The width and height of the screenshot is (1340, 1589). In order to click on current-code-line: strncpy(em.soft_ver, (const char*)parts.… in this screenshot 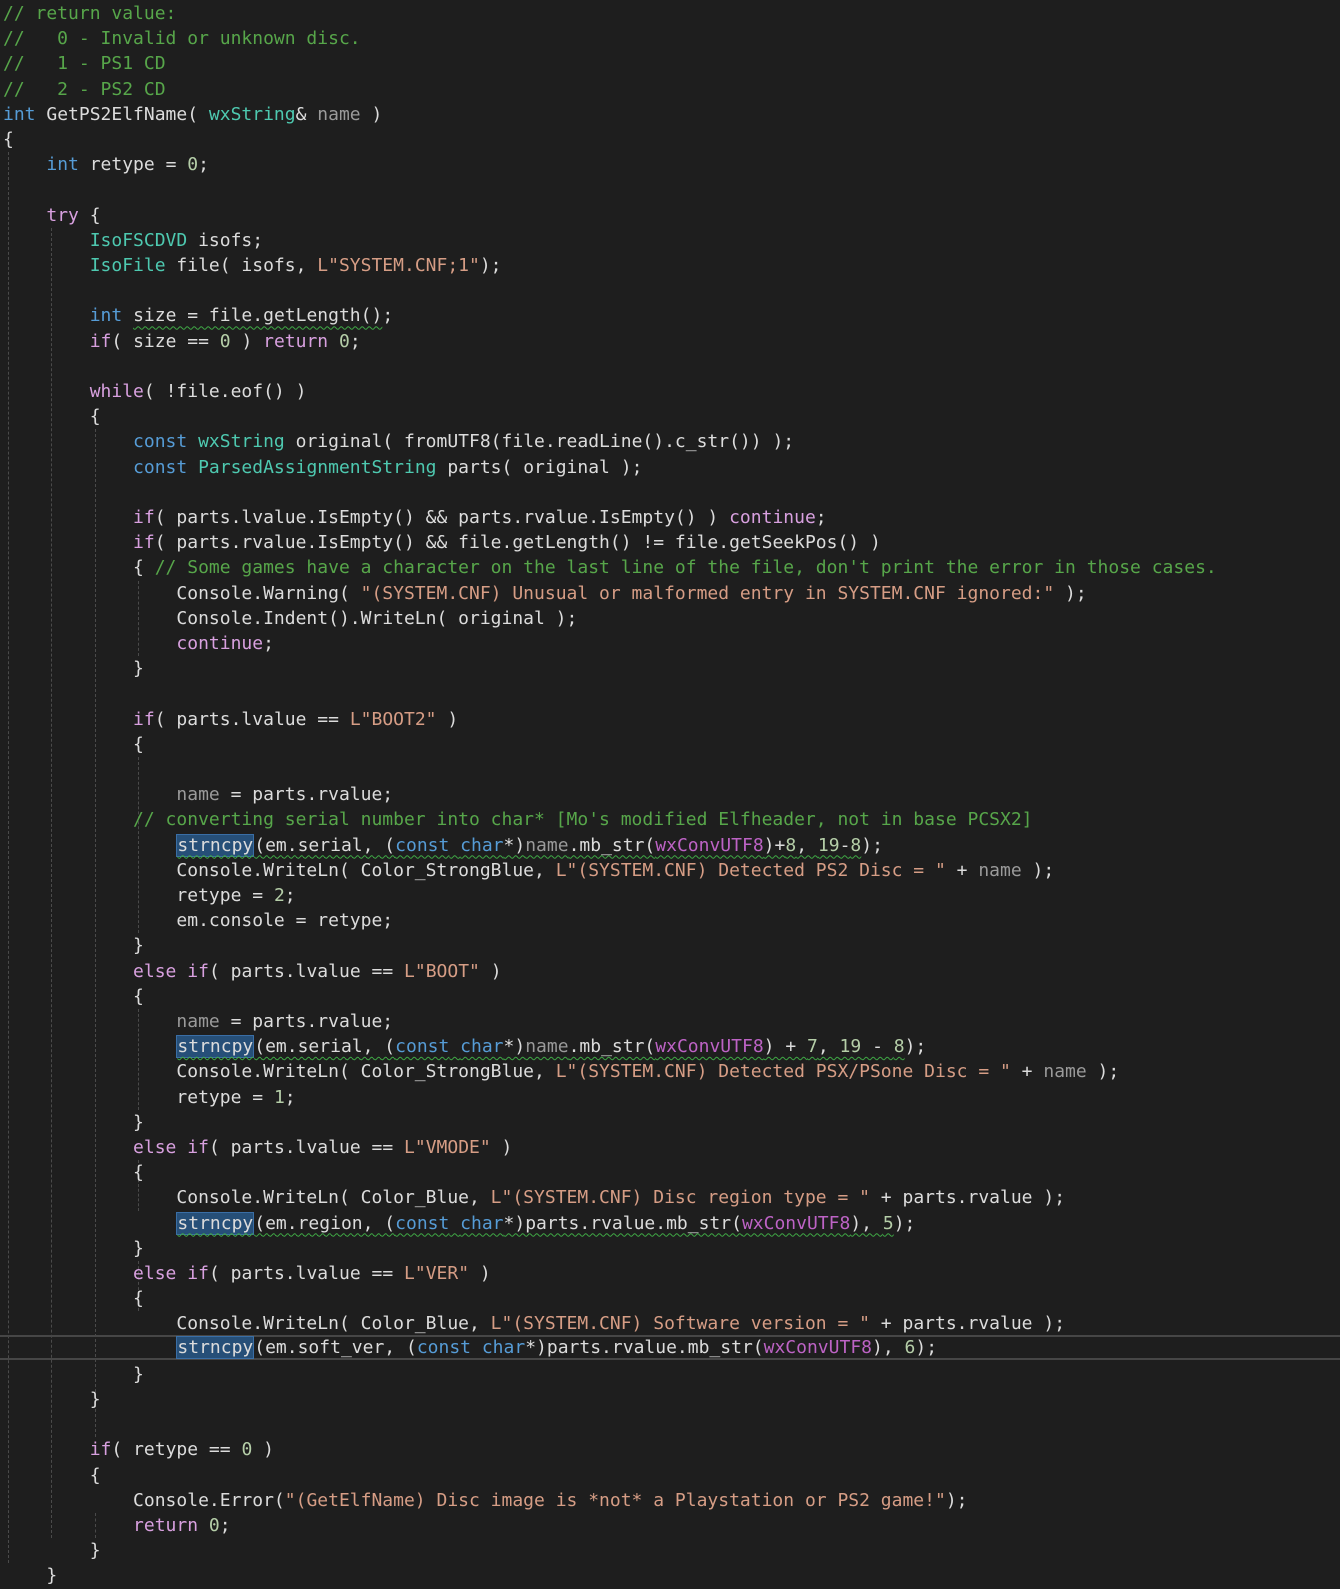, I will do `click(670, 1347)`.